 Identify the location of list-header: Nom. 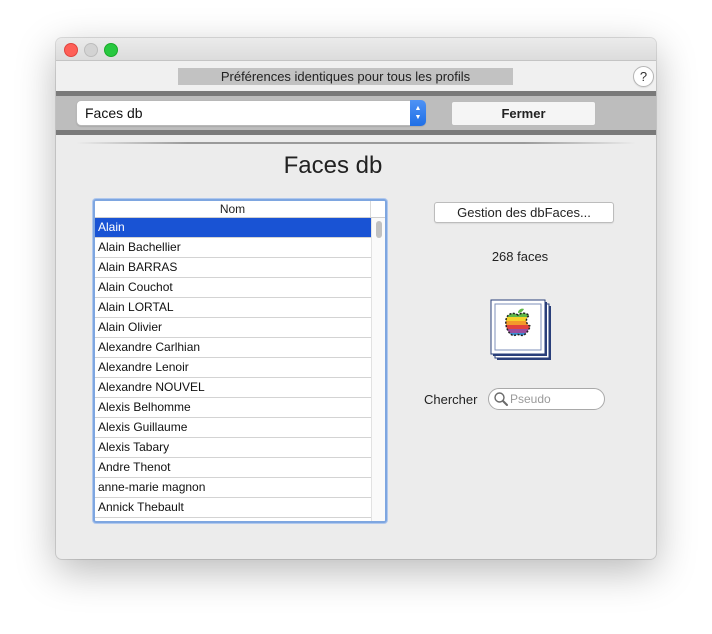
(240, 209).